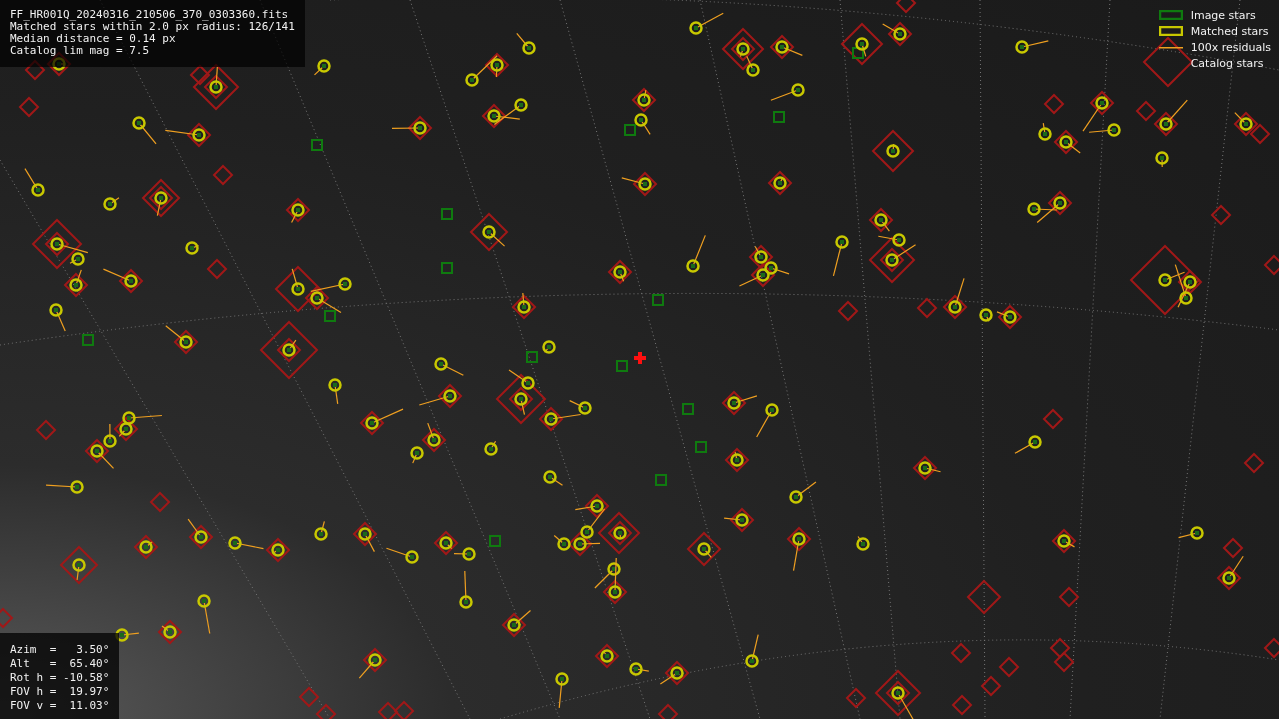  Describe the element at coordinates (1229, 31) in the screenshot. I see `legend-label: Matched stars` at that location.